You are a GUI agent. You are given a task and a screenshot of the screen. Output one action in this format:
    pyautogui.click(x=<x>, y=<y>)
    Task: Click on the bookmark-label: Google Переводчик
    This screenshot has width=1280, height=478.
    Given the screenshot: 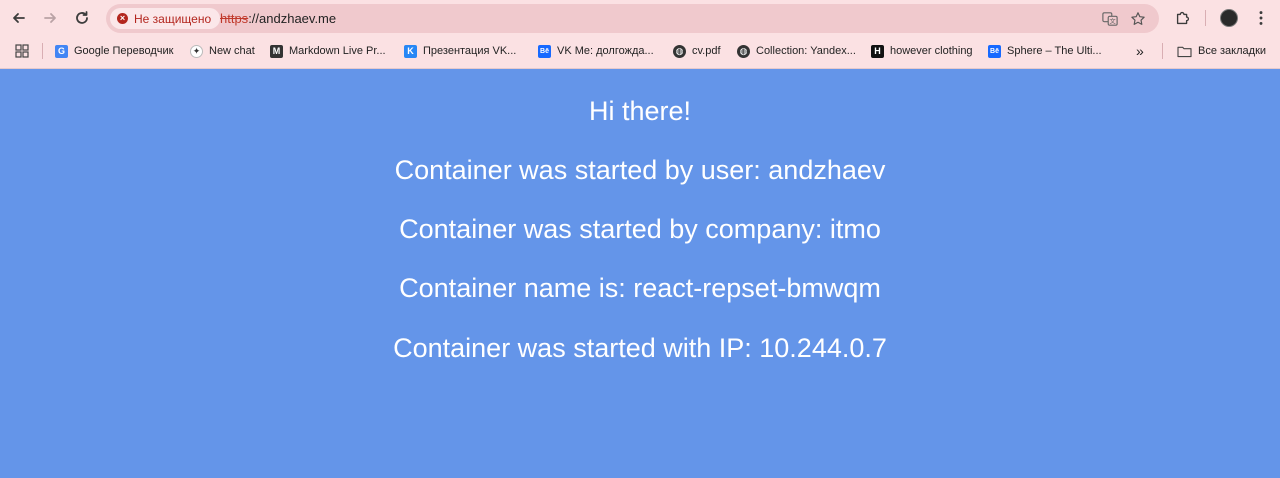 What is the action you would take?
    pyautogui.click(x=124, y=51)
    